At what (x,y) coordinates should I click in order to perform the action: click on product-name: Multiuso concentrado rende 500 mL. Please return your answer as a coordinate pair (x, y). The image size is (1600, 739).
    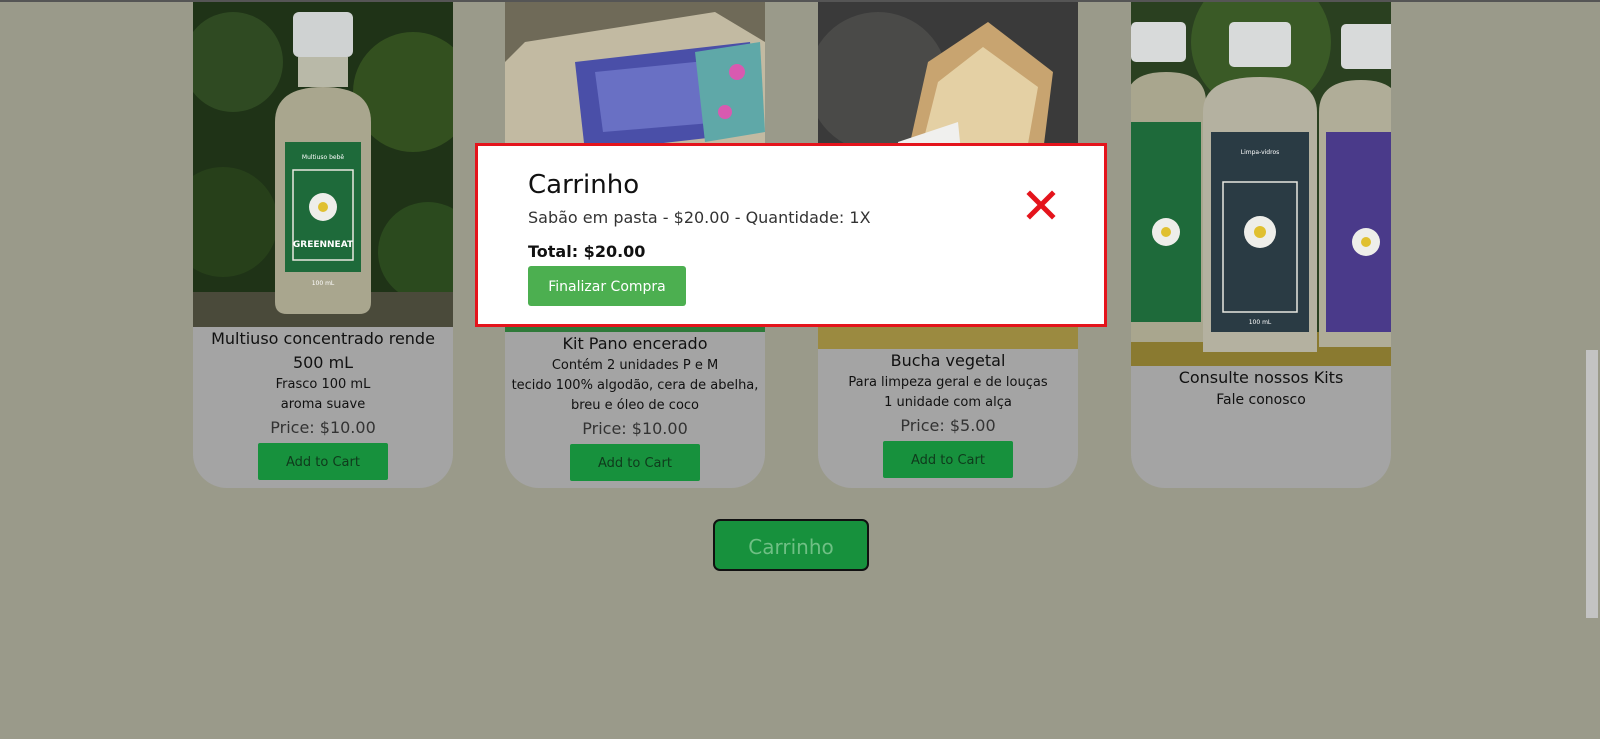
    Looking at the image, I should click on (323, 350).